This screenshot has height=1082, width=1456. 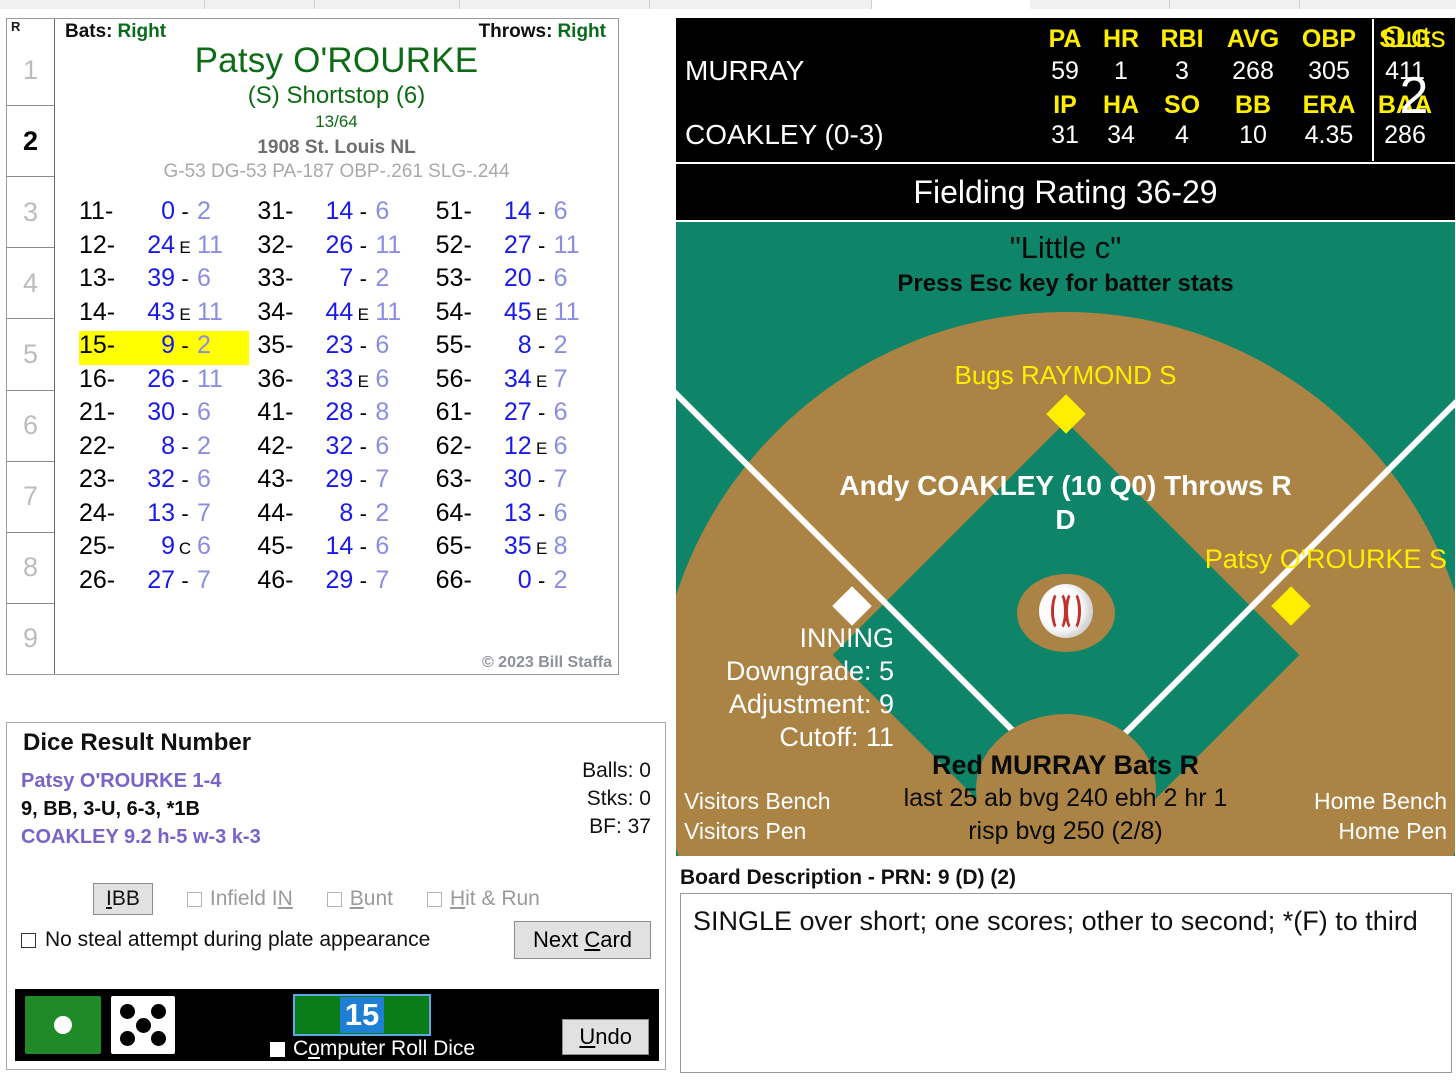 What do you see at coordinates (275, 311) in the screenshot?
I see `dice-entry-code: 34-` at bounding box center [275, 311].